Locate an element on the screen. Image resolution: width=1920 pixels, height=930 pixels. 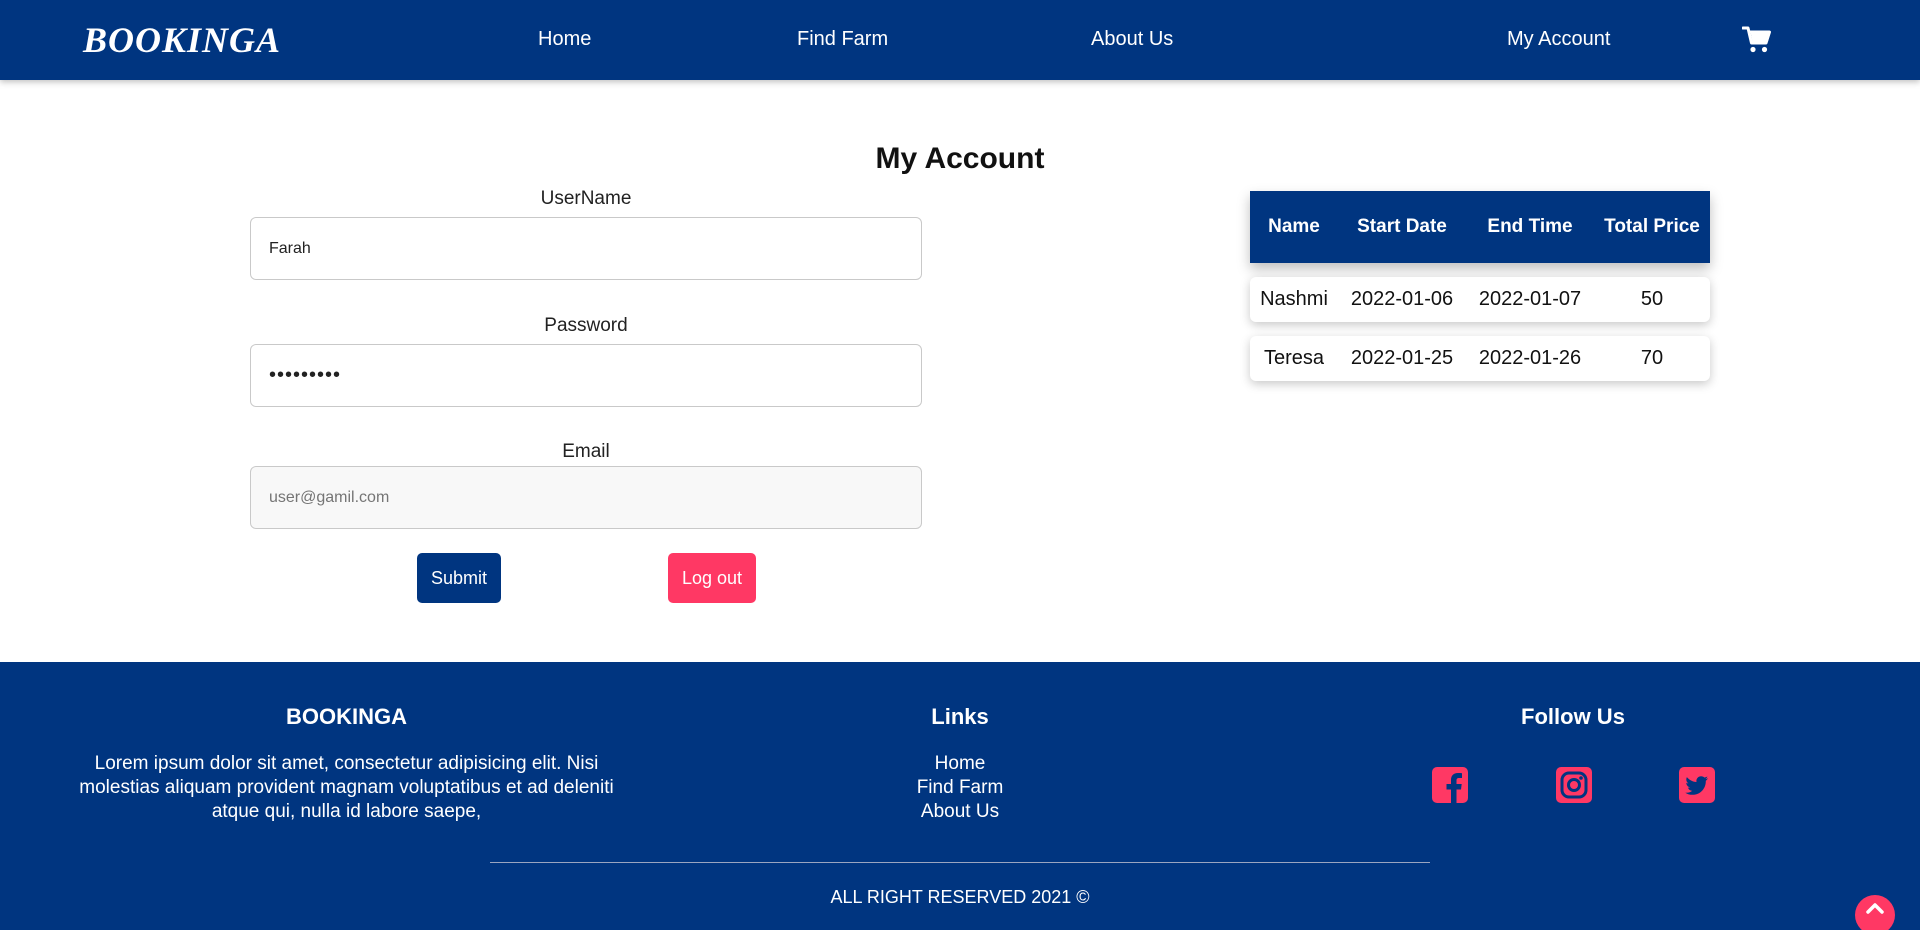
cell-name: Nashmi is located at coordinates (1294, 299).